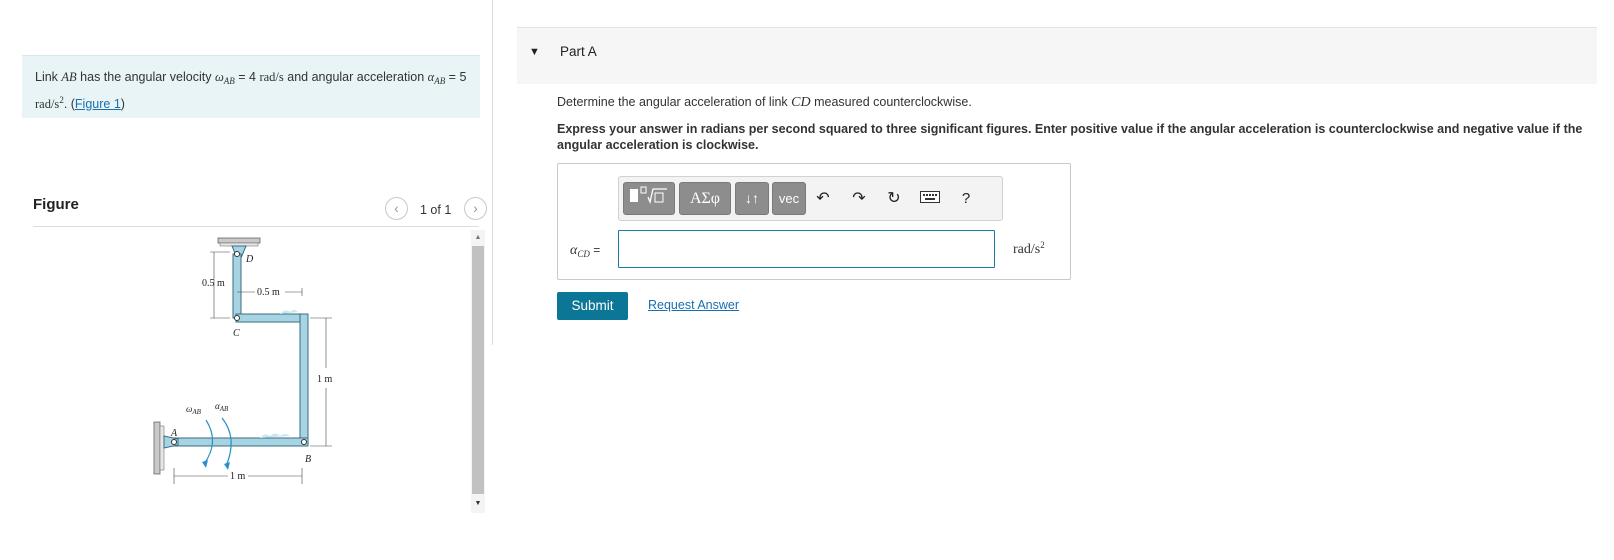 Image resolution: width=1614 pixels, height=560 pixels. What do you see at coordinates (705, 198) in the screenshot?
I see `greek-symbols-button: ΑΣφ` at bounding box center [705, 198].